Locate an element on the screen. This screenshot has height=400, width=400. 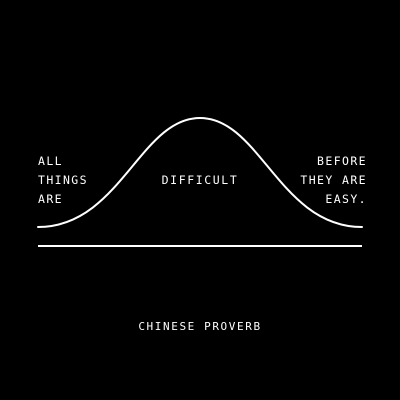
right-text-line: BEFORE is located at coordinates (342, 161).